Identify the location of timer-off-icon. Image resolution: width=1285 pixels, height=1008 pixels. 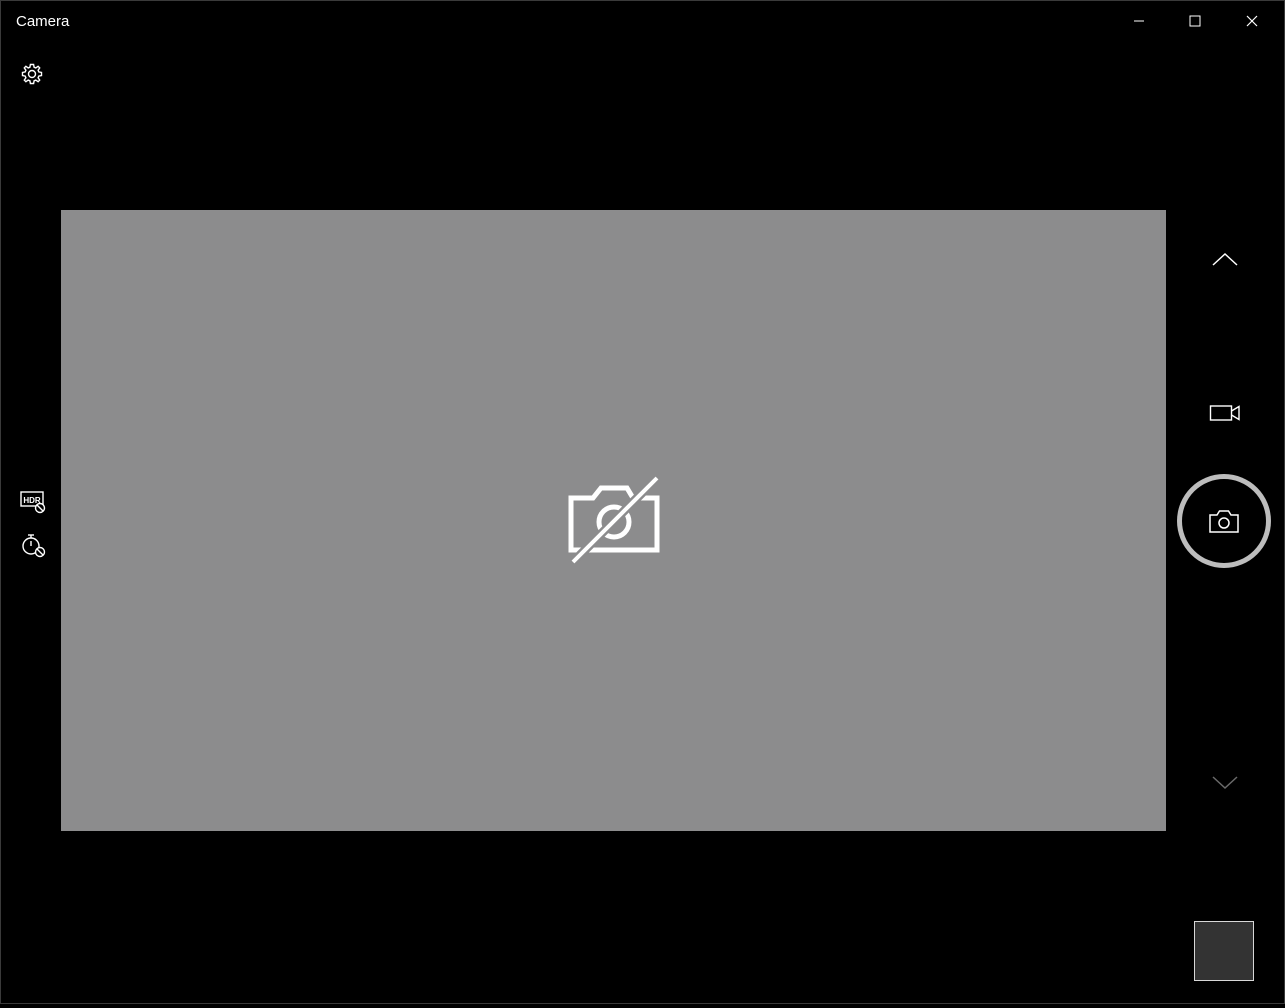
(34, 546).